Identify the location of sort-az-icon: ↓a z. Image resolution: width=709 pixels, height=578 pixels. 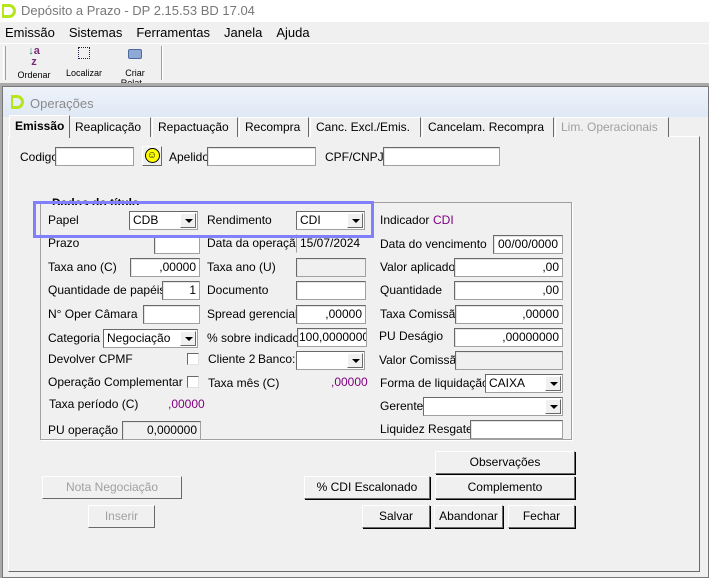
(34, 56).